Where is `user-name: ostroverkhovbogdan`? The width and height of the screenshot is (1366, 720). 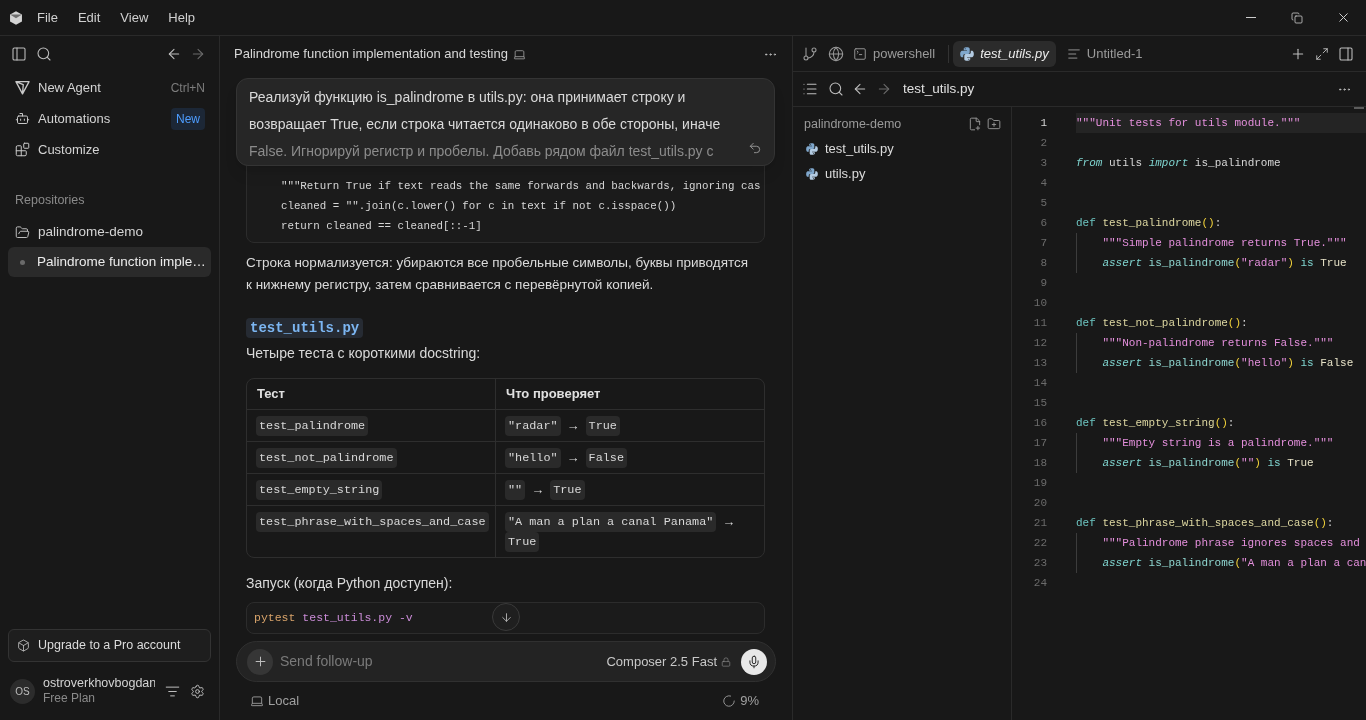 user-name: ostroverkhovbogdan is located at coordinates (99, 683).